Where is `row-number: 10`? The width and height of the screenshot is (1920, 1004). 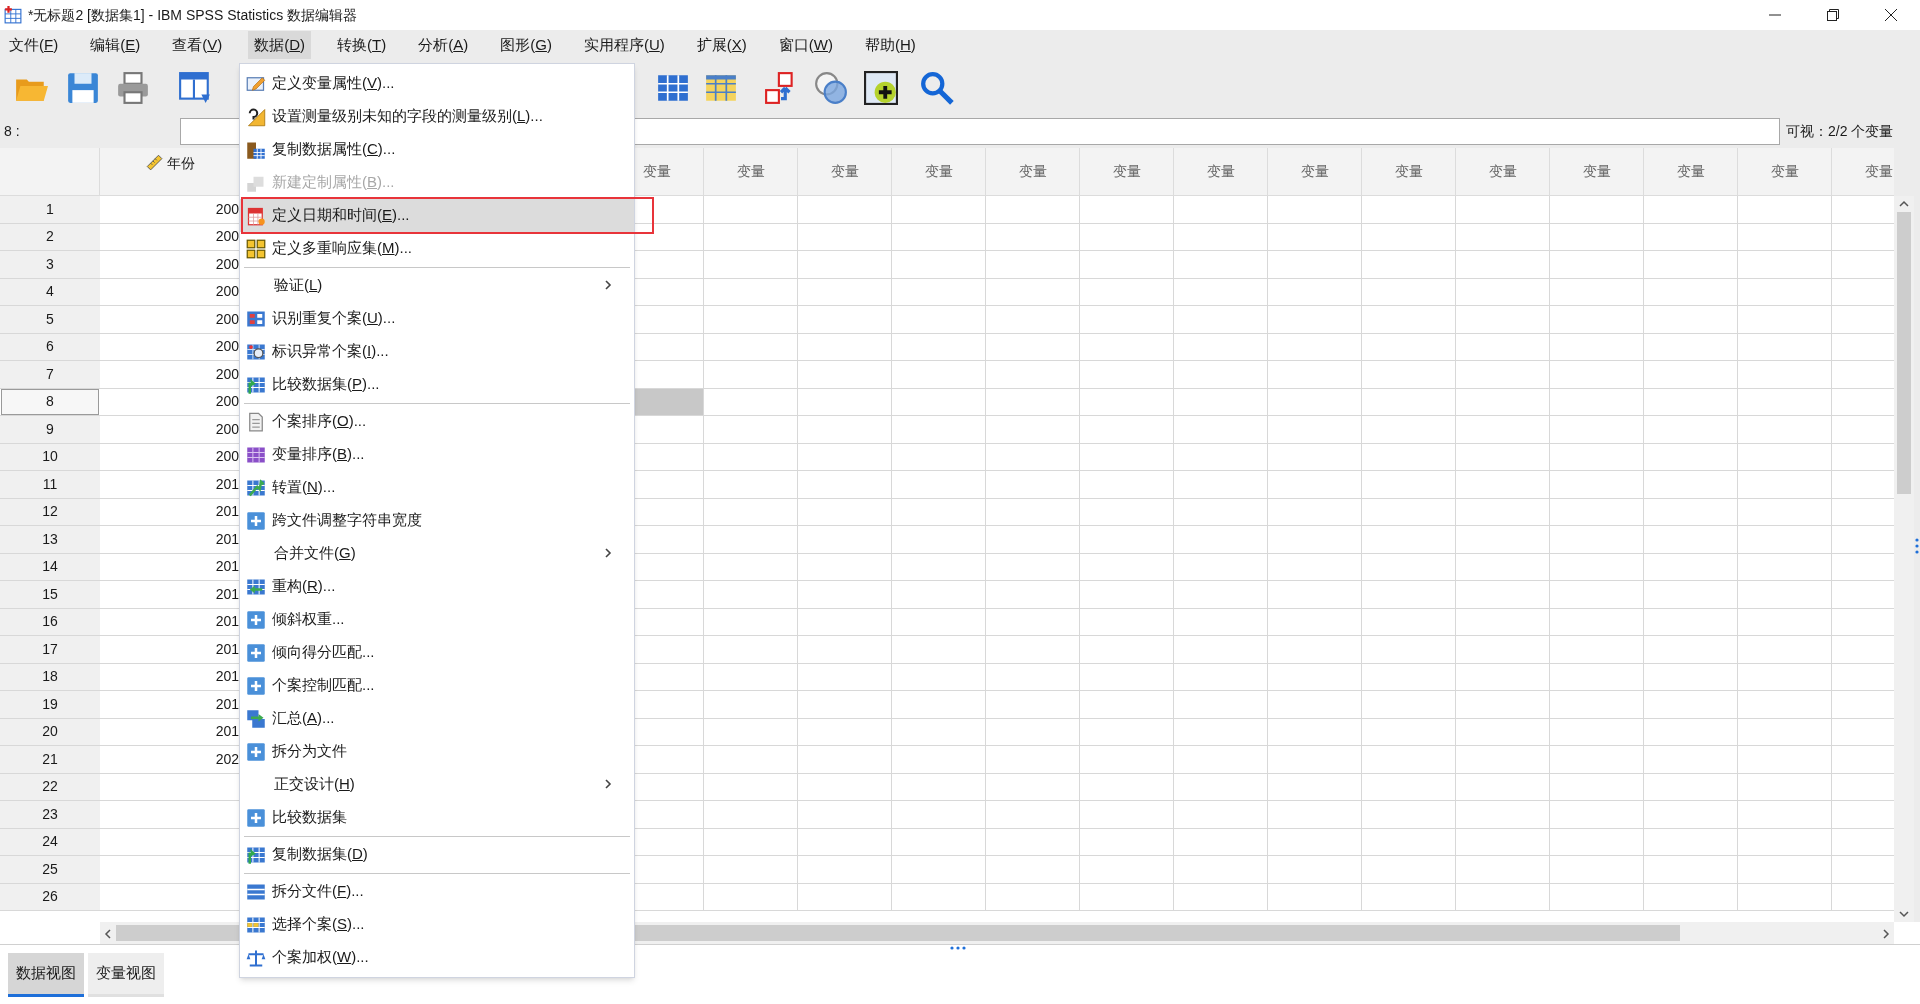
row-number: 10 is located at coordinates (50, 456).